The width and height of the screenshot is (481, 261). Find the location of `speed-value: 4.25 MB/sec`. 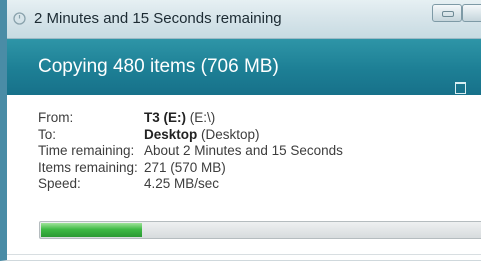

speed-value: 4.25 MB/sec is located at coordinates (182, 183).